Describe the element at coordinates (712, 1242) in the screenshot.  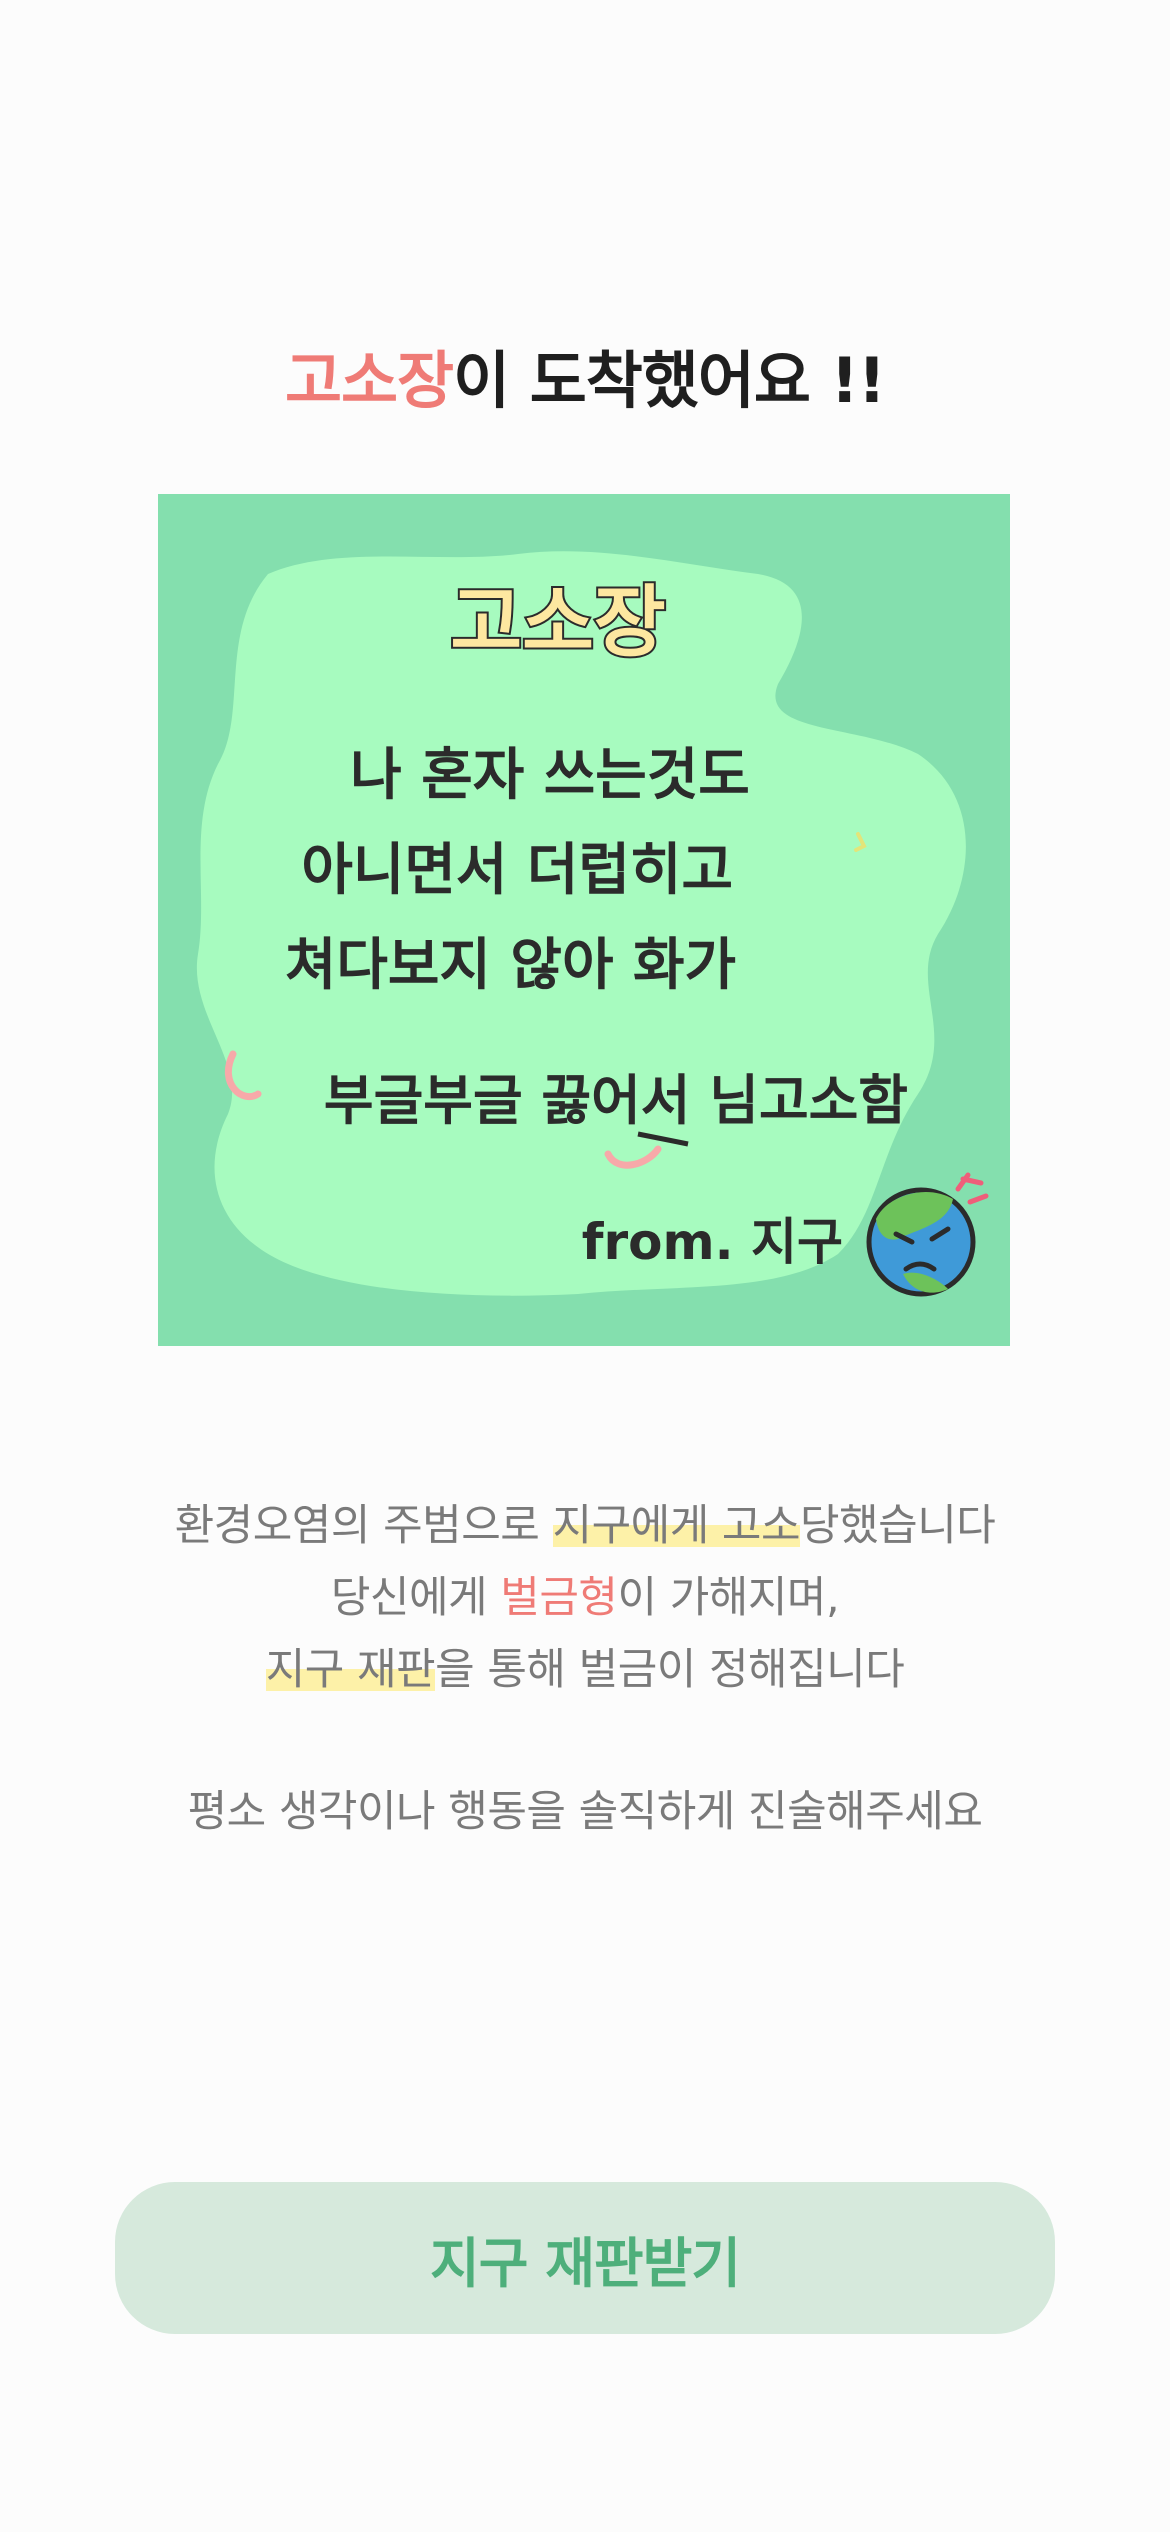
I see `card-signature: from. 지구` at that location.